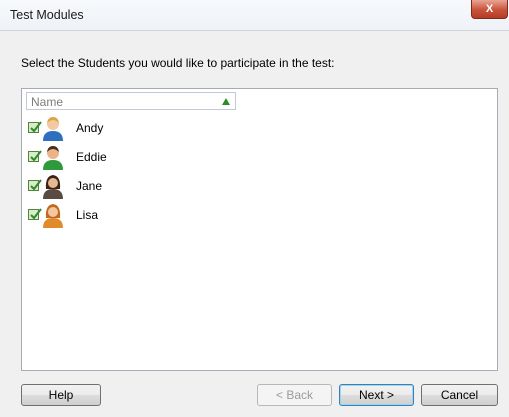 The image size is (509, 417). What do you see at coordinates (53, 187) in the screenshot?
I see `female-dark-avatar-icon` at bounding box center [53, 187].